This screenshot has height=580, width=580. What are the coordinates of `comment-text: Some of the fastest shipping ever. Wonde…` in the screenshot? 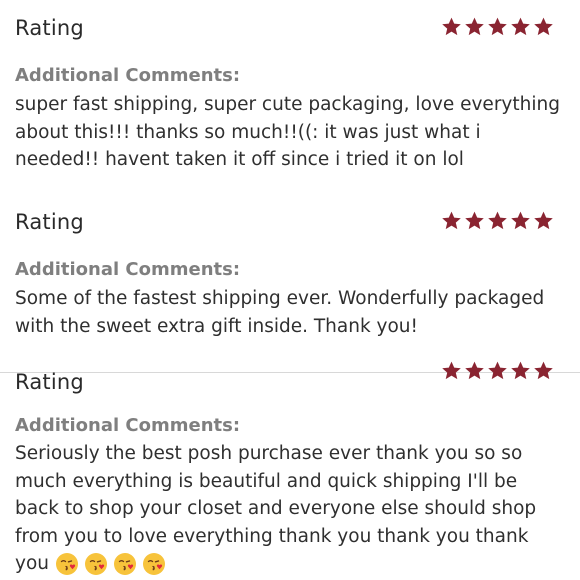 It's located at (280, 312).